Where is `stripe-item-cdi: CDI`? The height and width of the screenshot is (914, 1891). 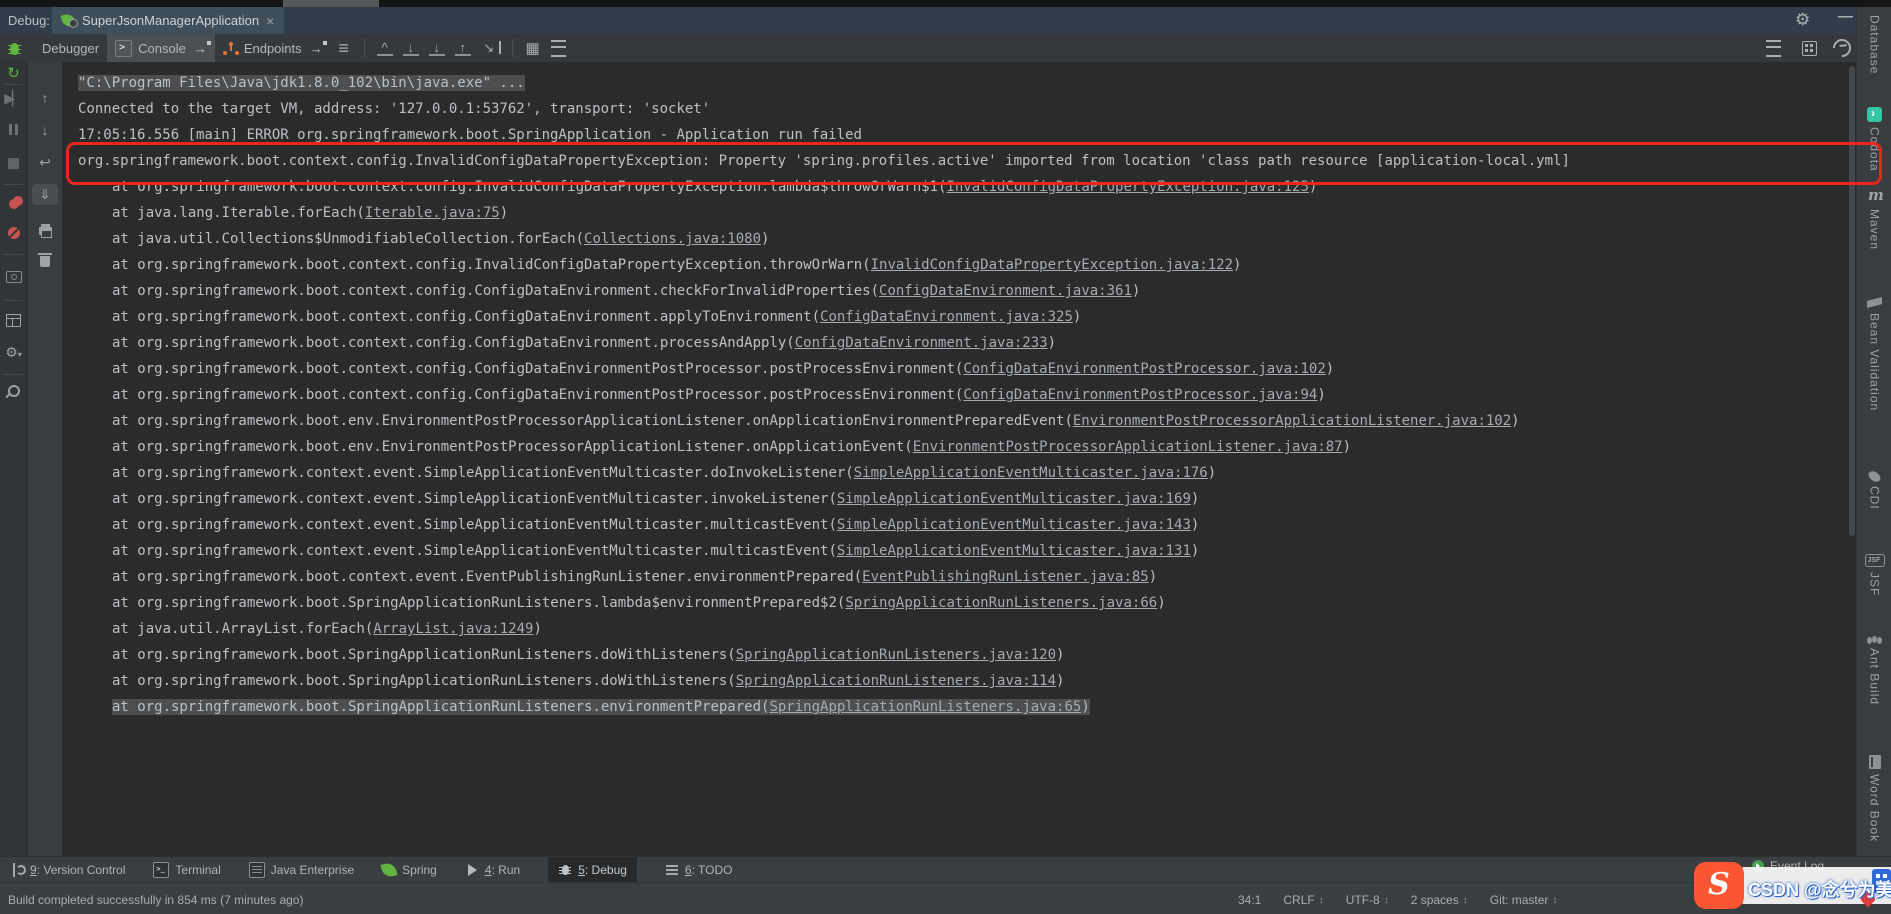 stripe-item-cdi: CDI is located at coordinates (1874, 489).